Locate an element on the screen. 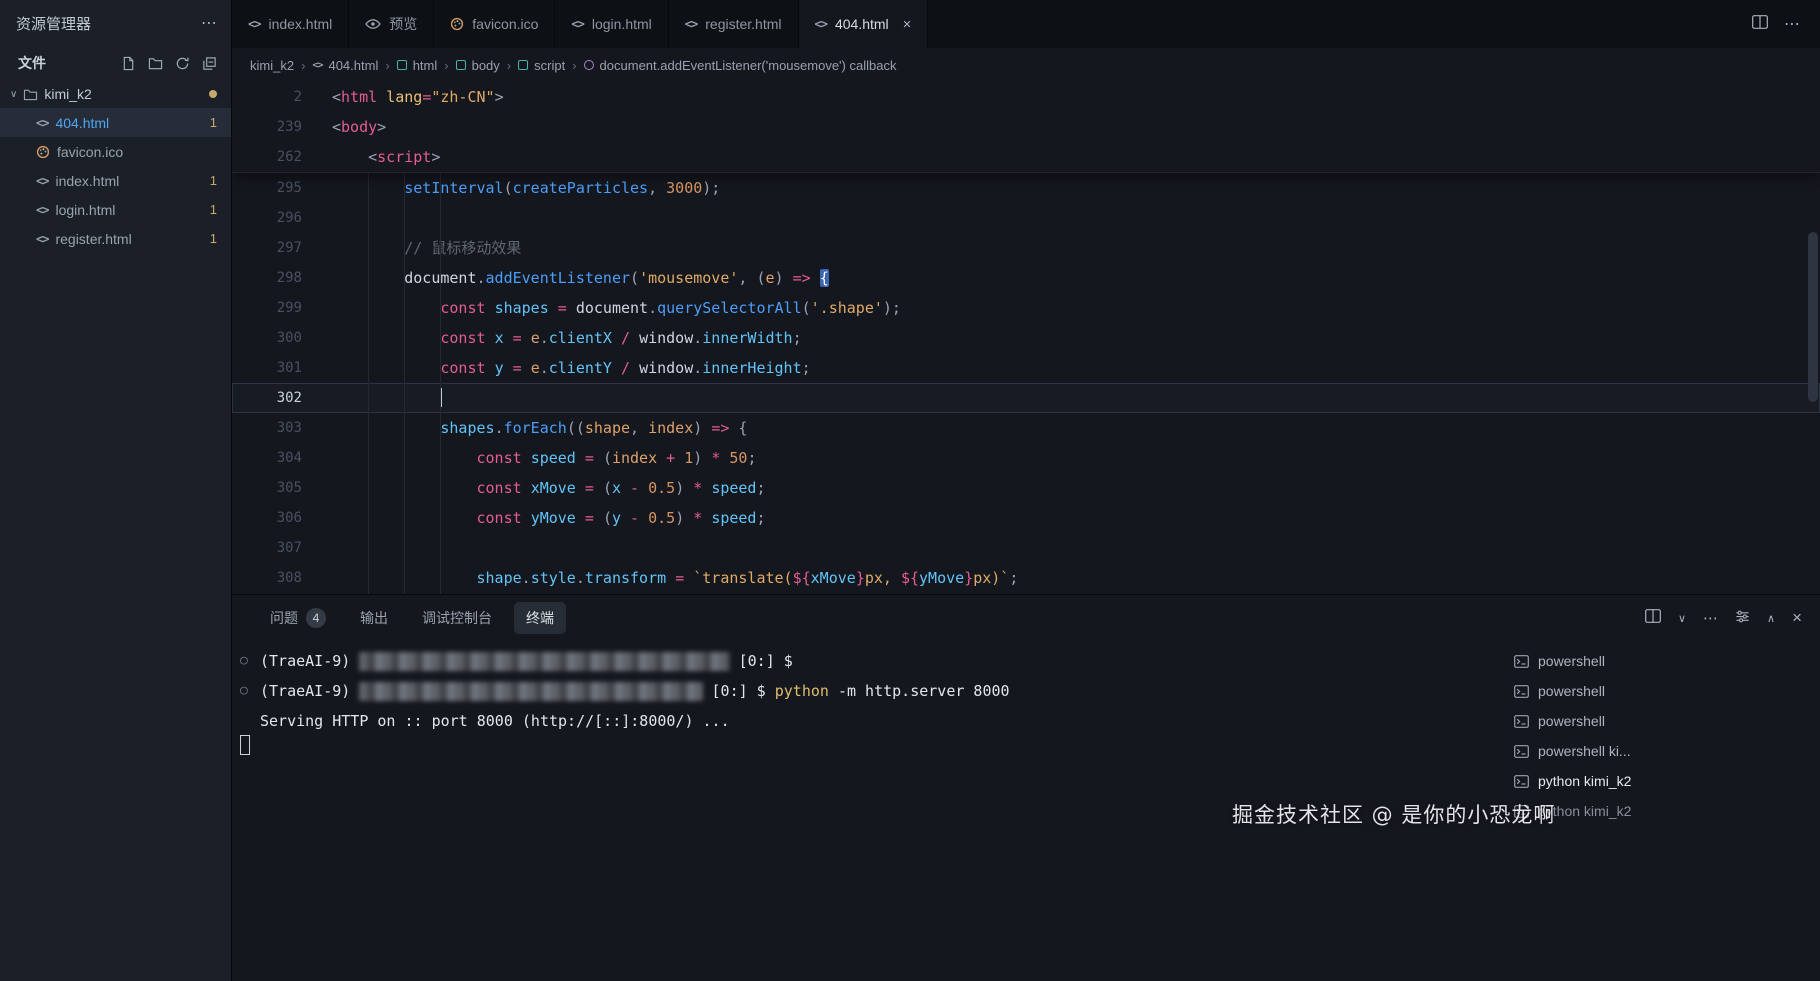 This screenshot has height=981, width=1820. tab-404.html: <> 404.html × is located at coordinates (863, 24).